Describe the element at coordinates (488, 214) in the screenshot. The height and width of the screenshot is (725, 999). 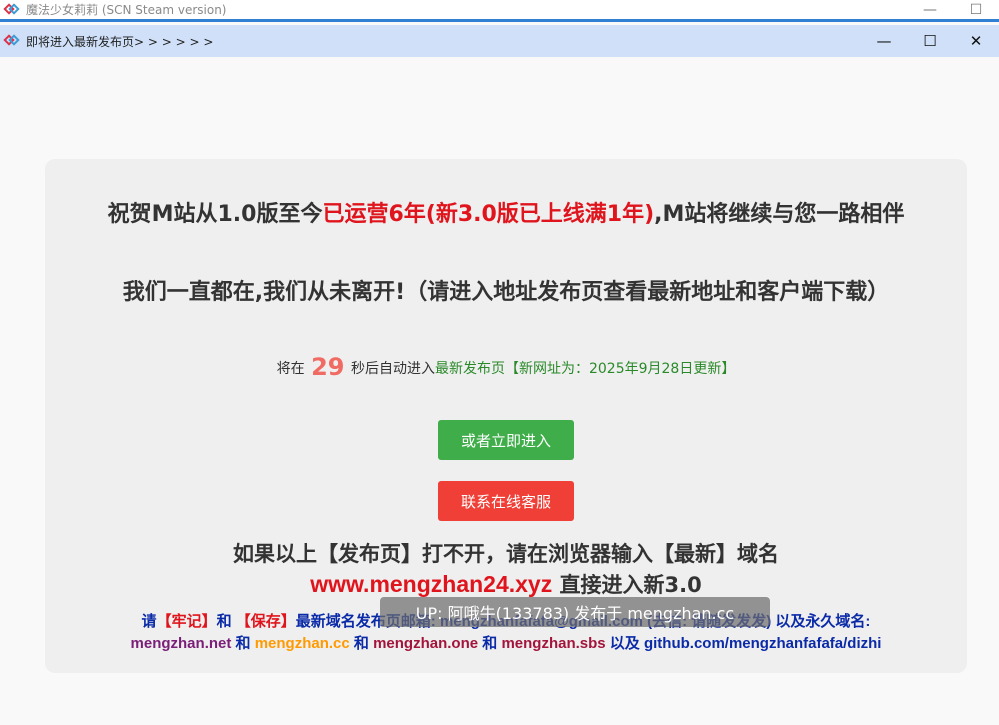
I see `headline-highlight: 已运营6年(新3.0版已上线满1年)` at that location.